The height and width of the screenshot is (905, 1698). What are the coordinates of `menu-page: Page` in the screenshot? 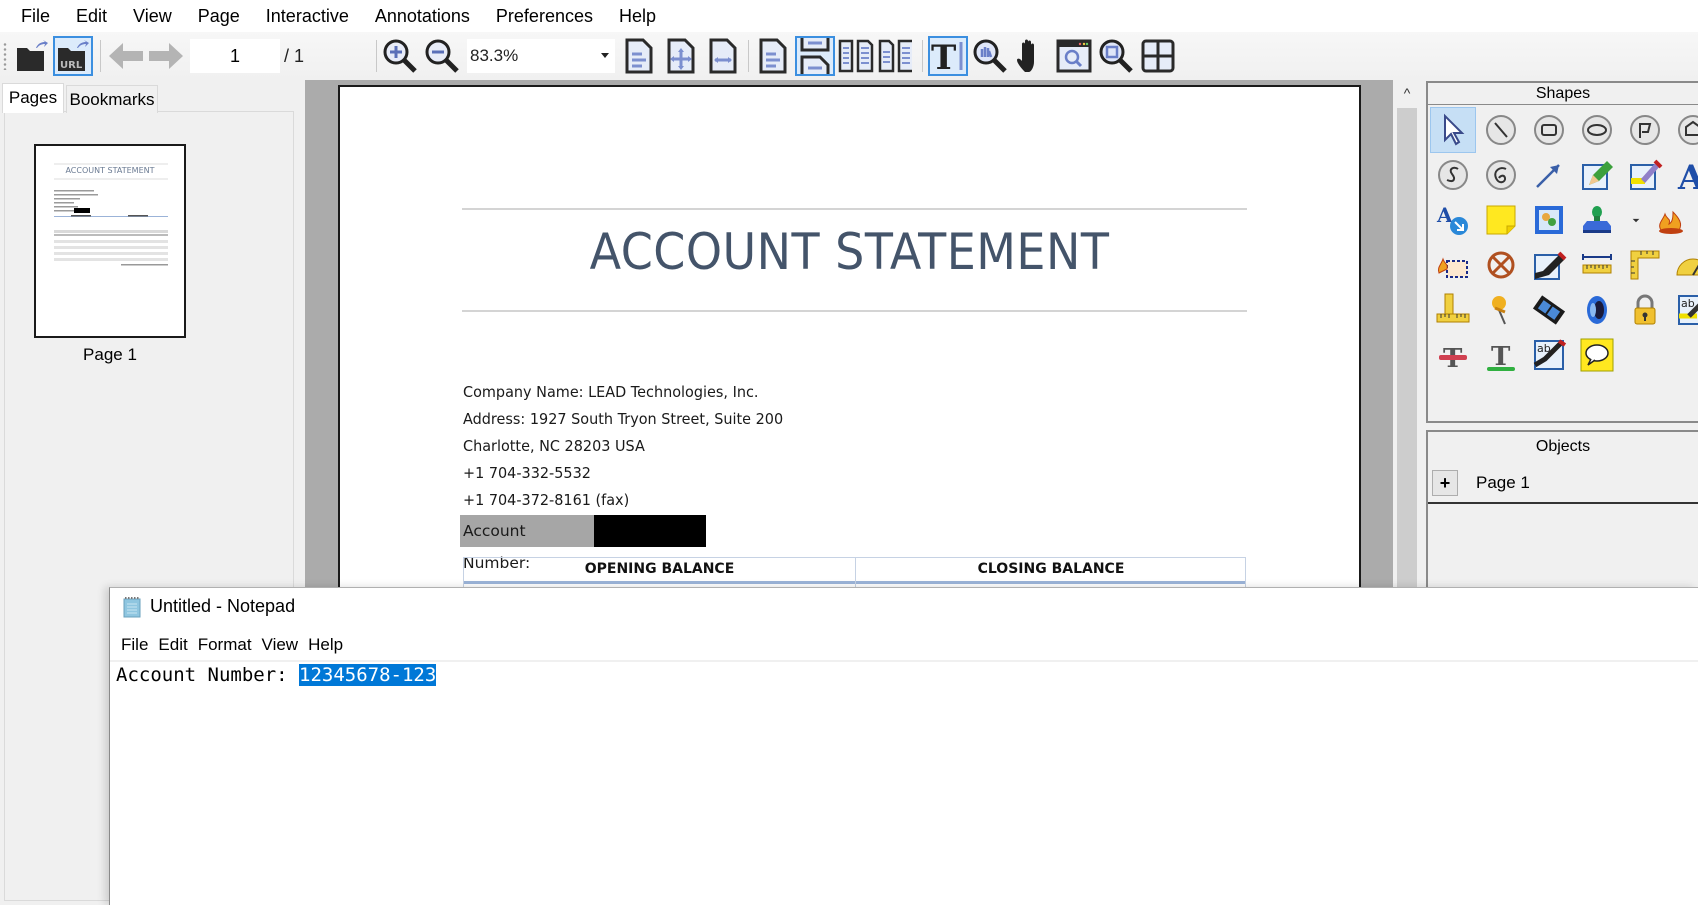 It's located at (219, 16).